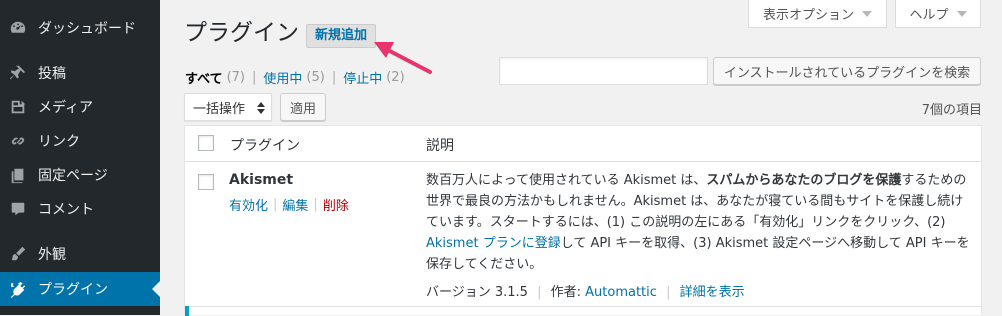  Describe the element at coordinates (18, 175) in the screenshot. I see `page-icon` at that location.